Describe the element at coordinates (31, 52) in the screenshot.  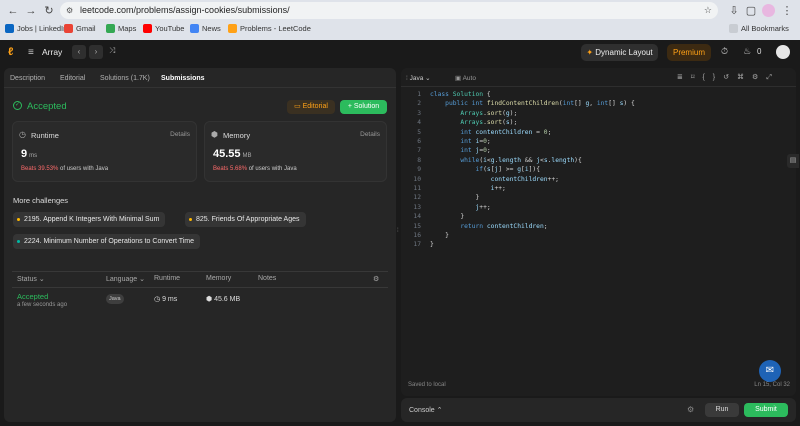
I see `problem-list-icon: ≡` at that location.